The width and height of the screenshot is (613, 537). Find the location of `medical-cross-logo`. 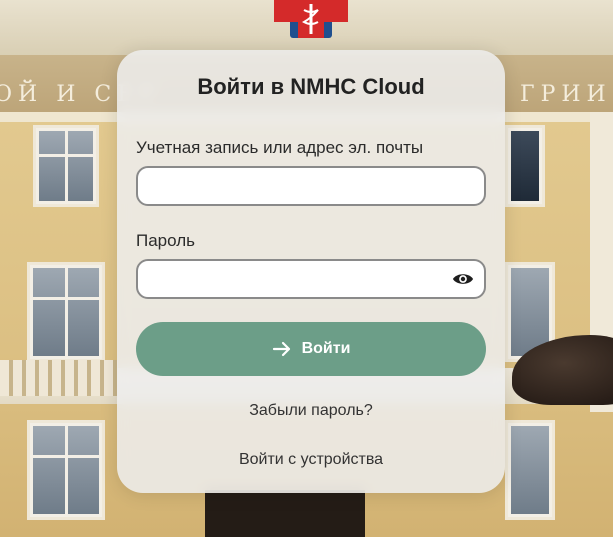

medical-cross-logo is located at coordinates (311, 19).